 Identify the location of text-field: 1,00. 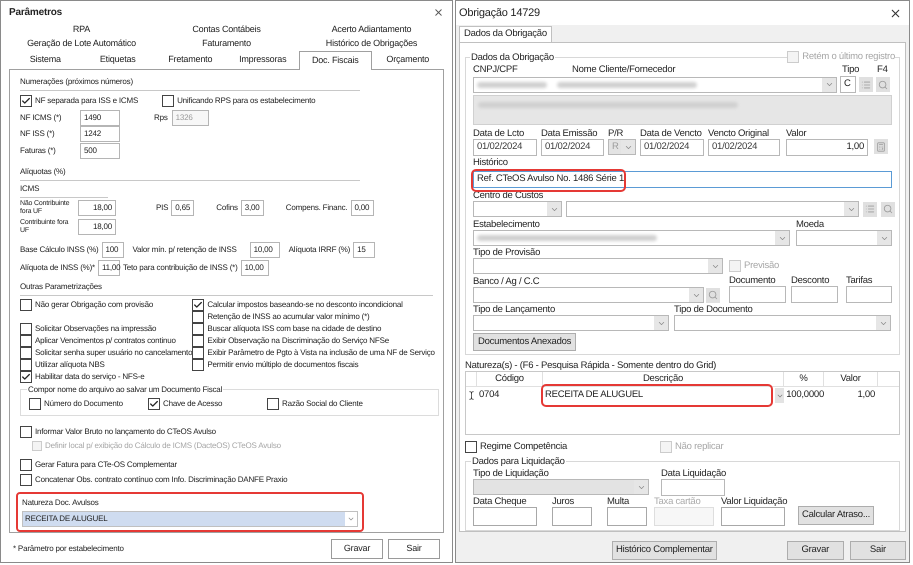
(827, 147).